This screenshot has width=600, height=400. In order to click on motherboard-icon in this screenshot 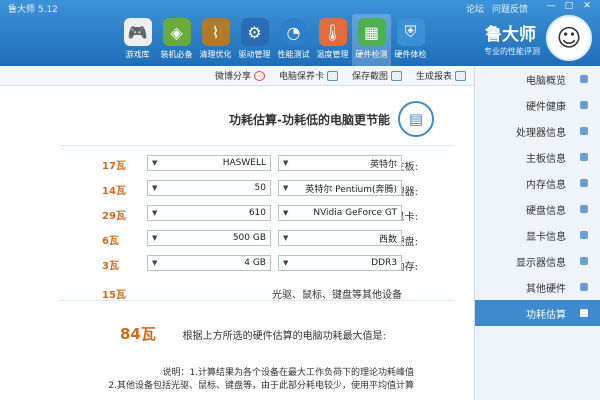, I will do `click(584, 157)`.